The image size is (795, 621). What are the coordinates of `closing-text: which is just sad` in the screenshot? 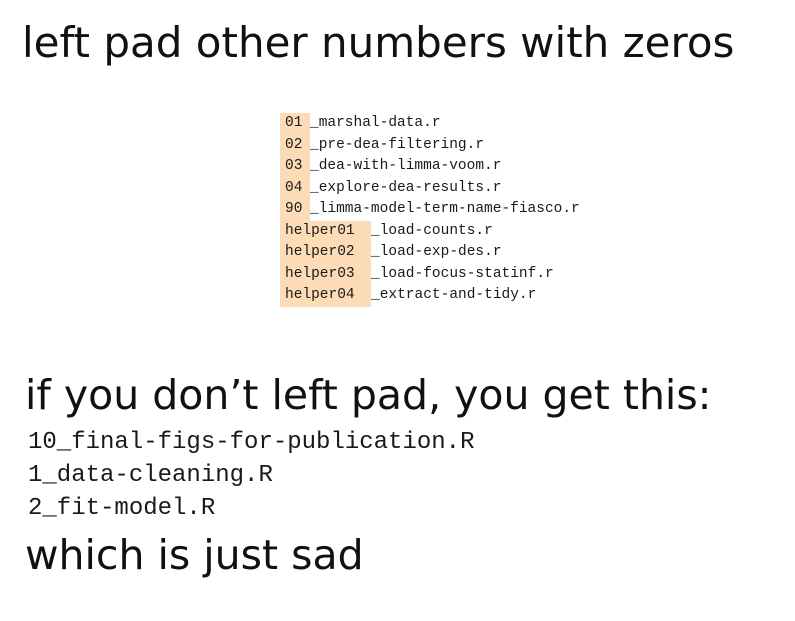 It's located at (194, 555).